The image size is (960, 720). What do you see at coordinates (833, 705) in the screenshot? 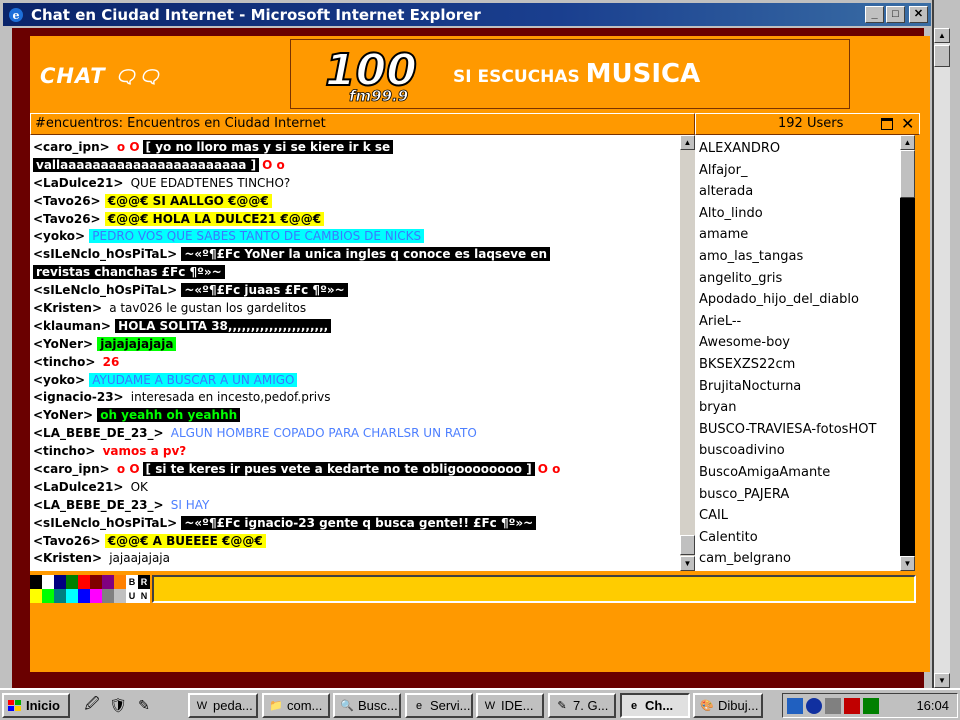
I see `settings-icon` at bounding box center [833, 705].